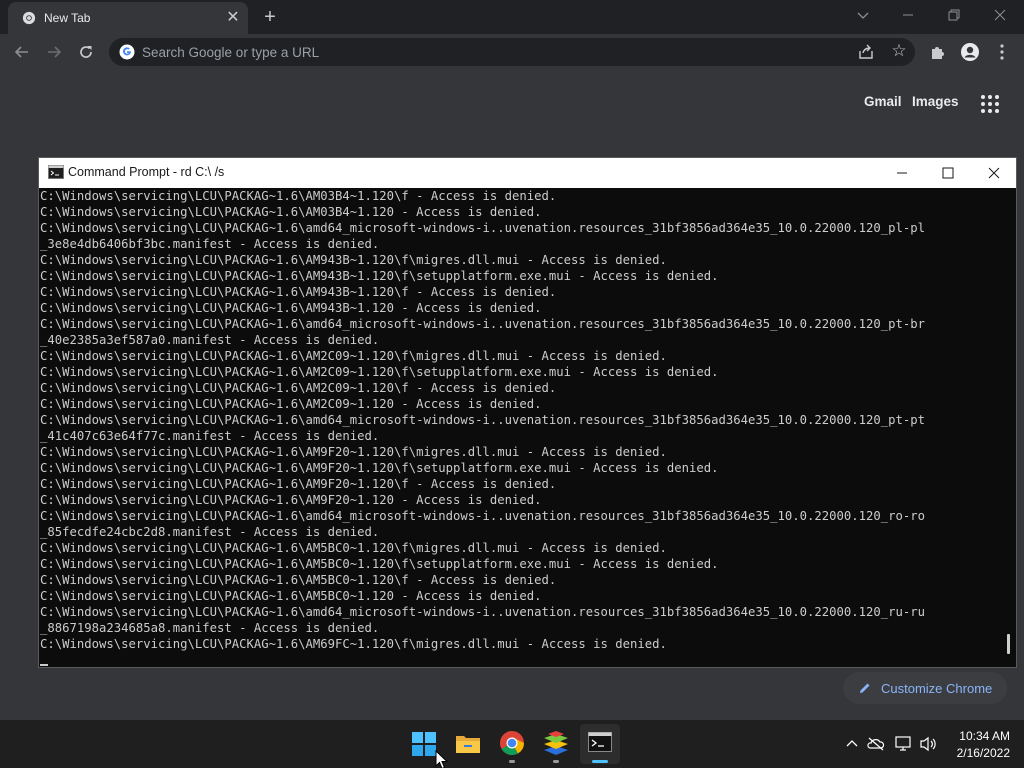 This screenshot has width=1024, height=768. Describe the element at coordinates (270, 17) in the screenshot. I see `plus-icon: +` at that location.